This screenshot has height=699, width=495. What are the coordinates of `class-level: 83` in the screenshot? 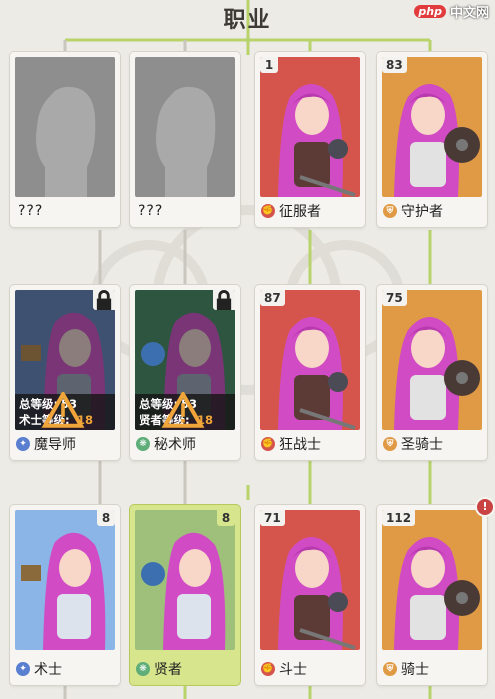 It's located at (394, 65).